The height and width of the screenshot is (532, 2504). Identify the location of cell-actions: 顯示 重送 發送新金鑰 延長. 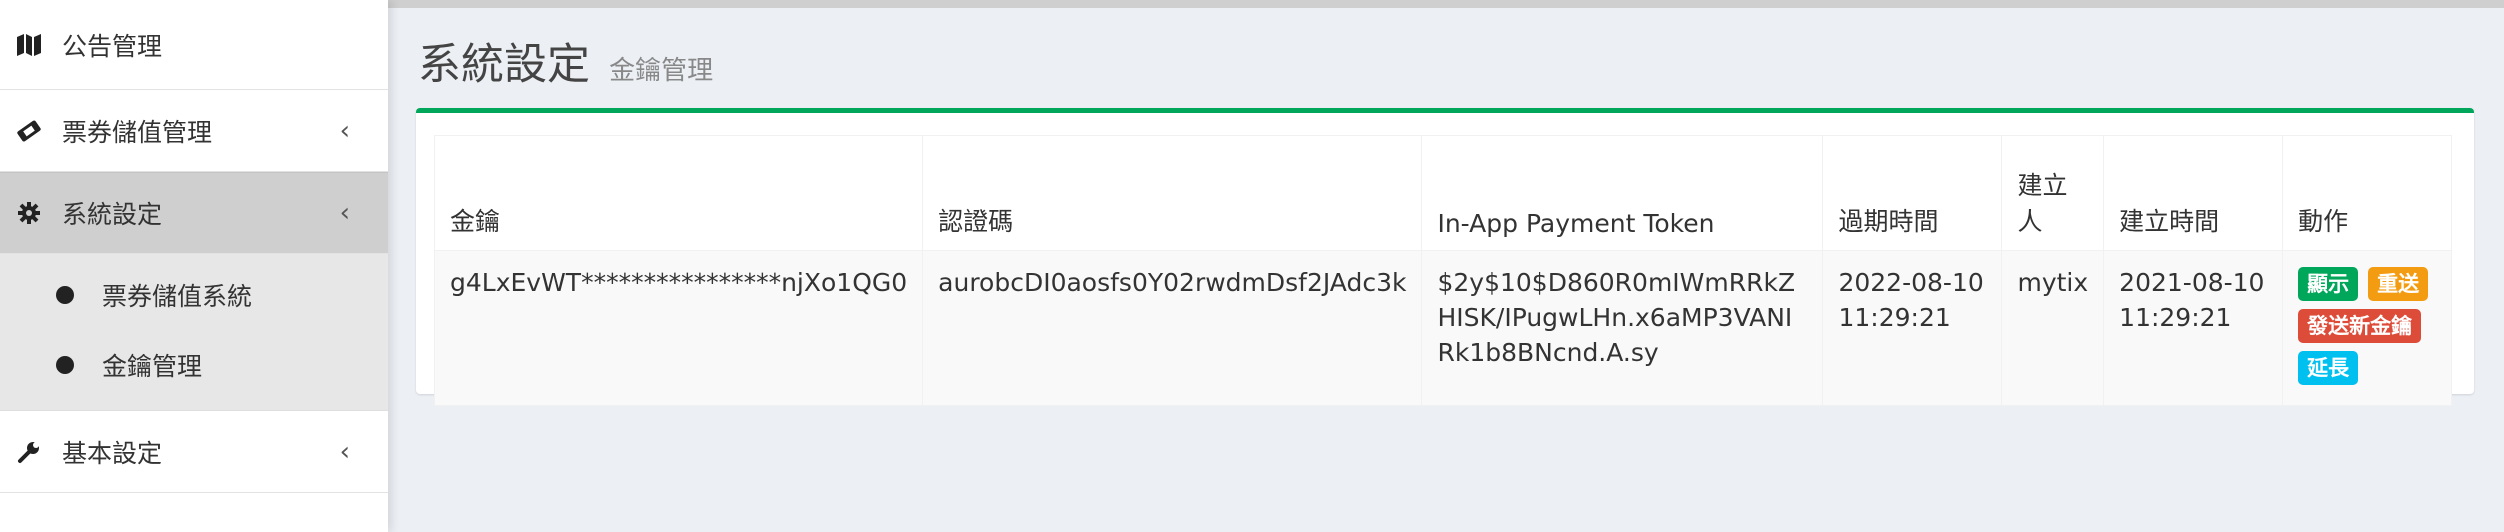
(2367, 328).